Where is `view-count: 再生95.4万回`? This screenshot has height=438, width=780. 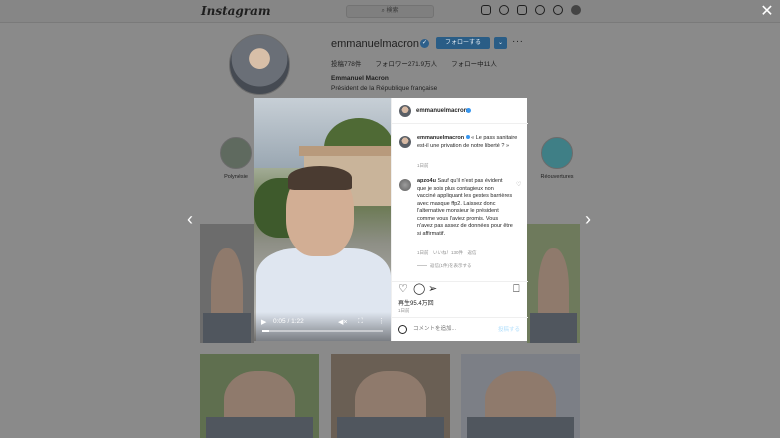
view-count: 再生95.4万回 is located at coordinates (416, 302).